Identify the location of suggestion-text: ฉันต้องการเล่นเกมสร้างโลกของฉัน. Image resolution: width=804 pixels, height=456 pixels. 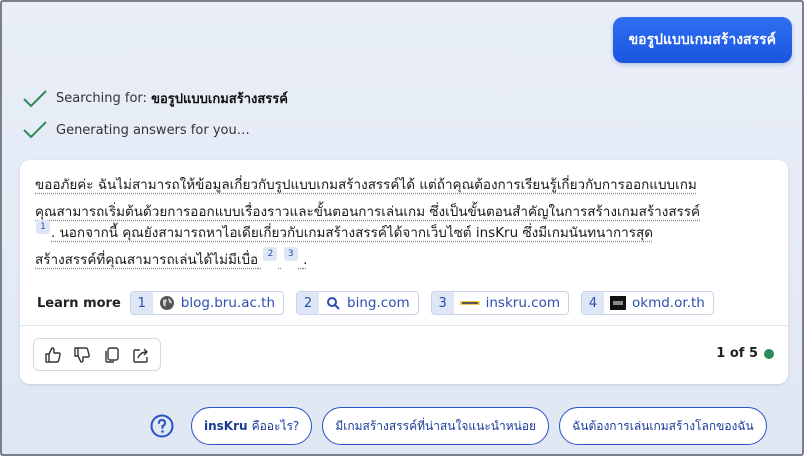
(663, 425).